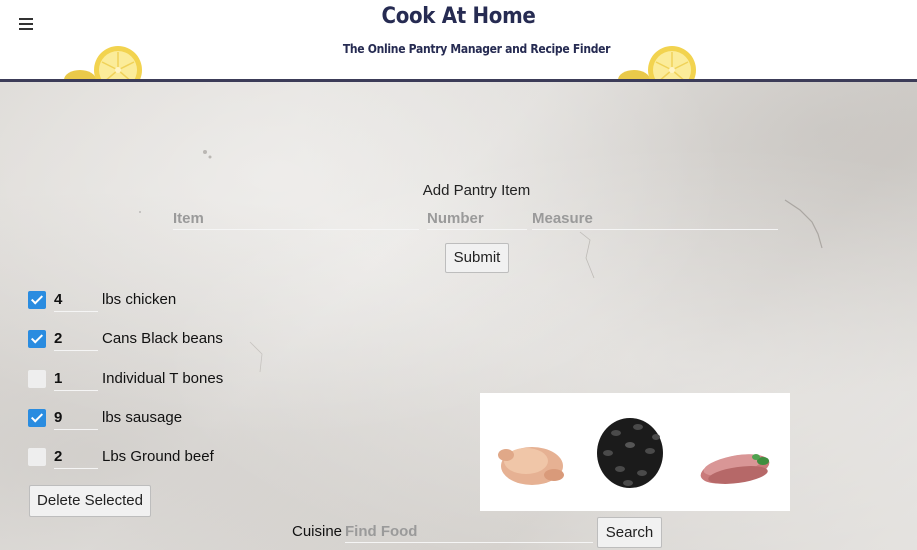 Image resolution: width=917 pixels, height=550 pixels. I want to click on pantry-item-row: 1 Individual T bones, so click(158, 380).